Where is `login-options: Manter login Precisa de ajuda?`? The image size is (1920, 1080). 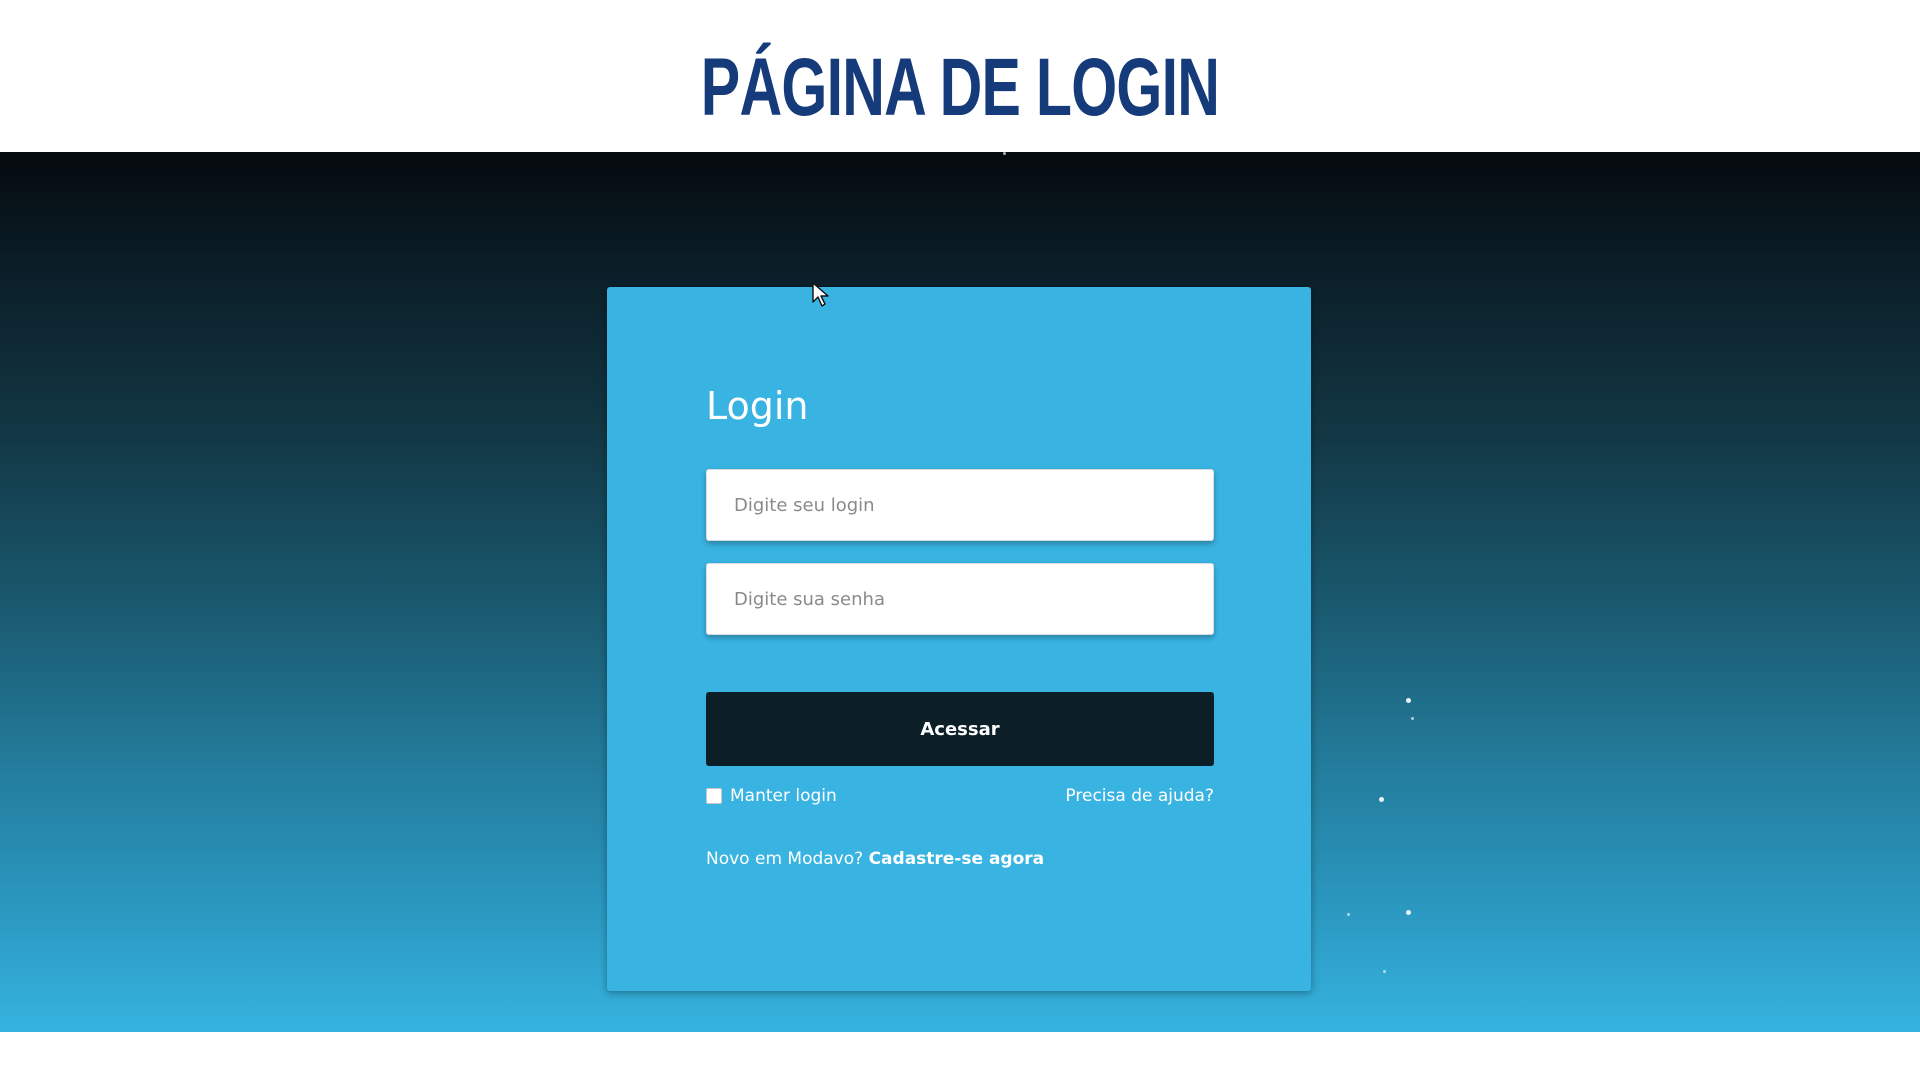
login-options: Manter login Precisa de ajuda? is located at coordinates (960, 796).